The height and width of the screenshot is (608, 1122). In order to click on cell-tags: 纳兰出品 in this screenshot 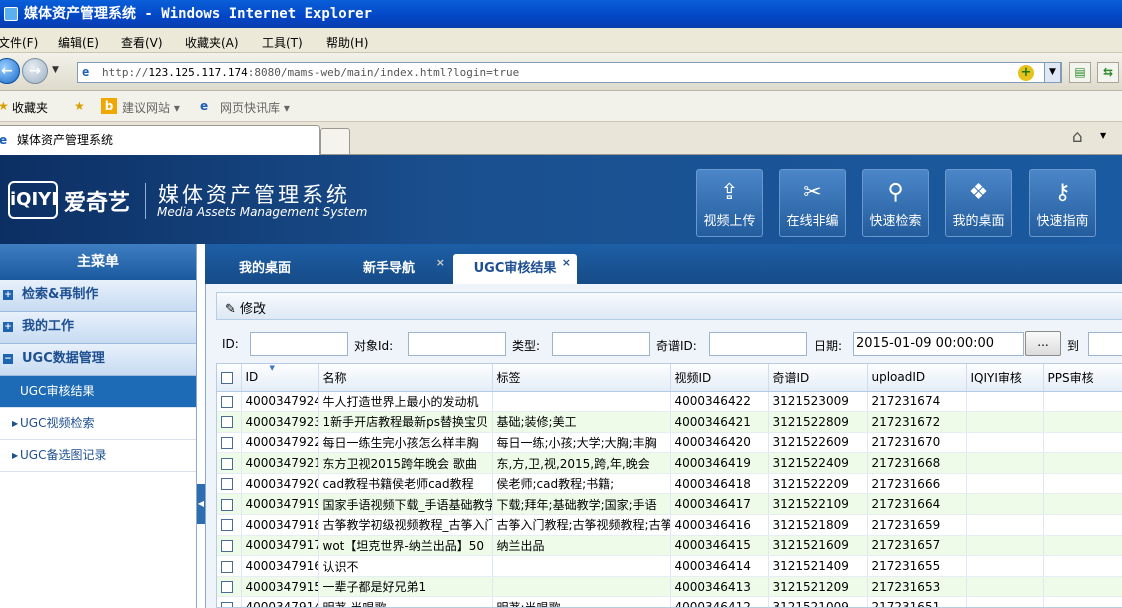, I will do `click(581, 546)`.